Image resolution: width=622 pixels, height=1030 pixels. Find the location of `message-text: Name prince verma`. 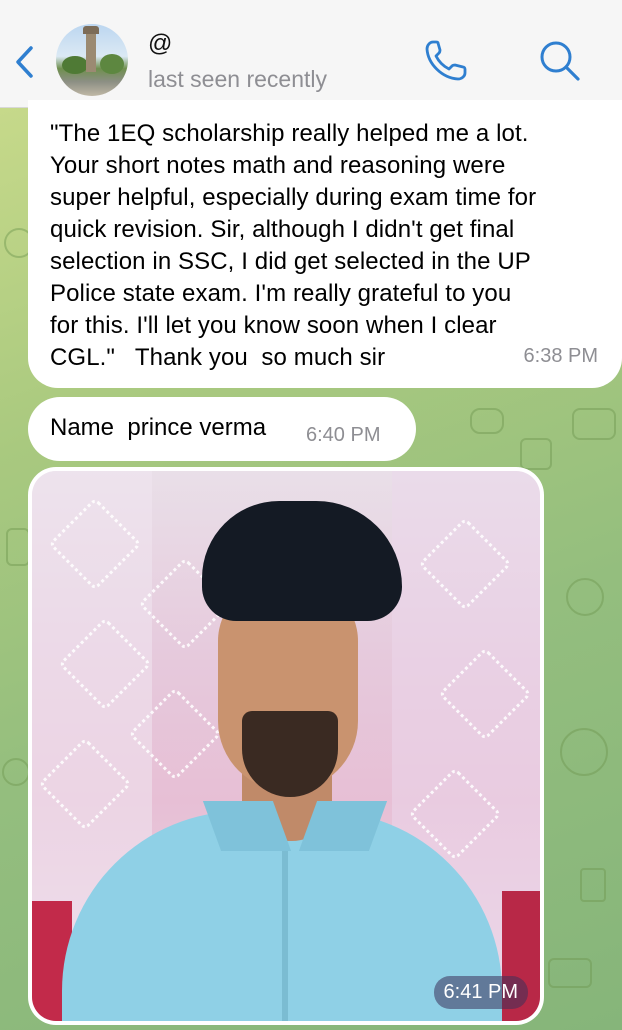

message-text: Name prince verma is located at coordinates (158, 427).